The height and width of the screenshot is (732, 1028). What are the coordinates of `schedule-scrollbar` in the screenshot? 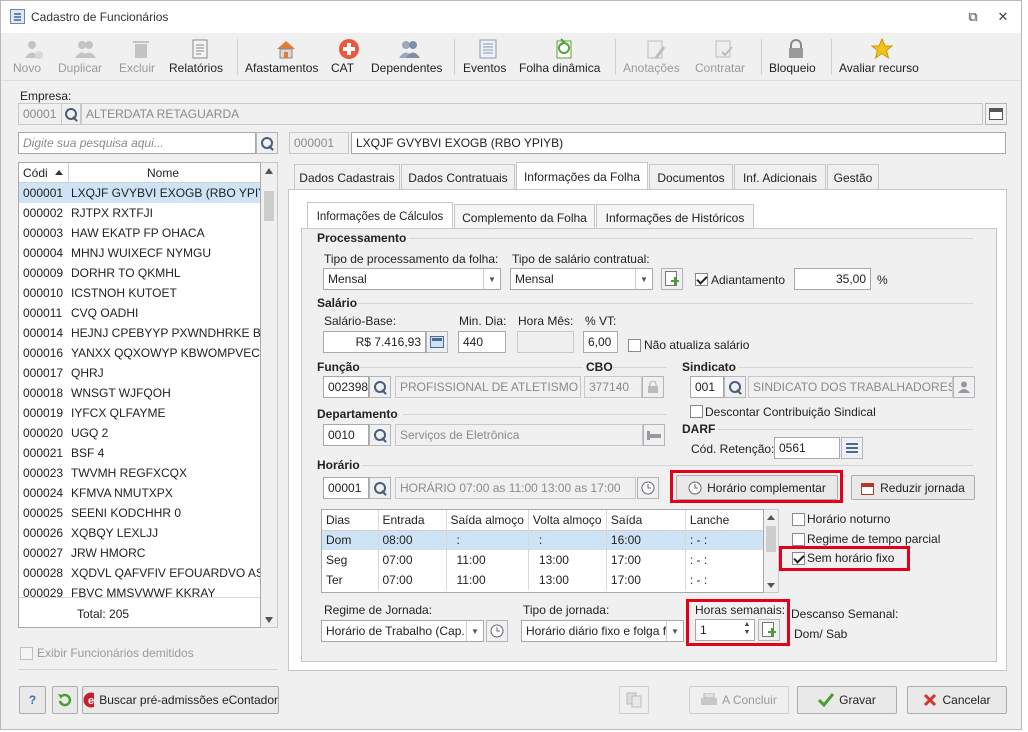 It's located at (771, 551).